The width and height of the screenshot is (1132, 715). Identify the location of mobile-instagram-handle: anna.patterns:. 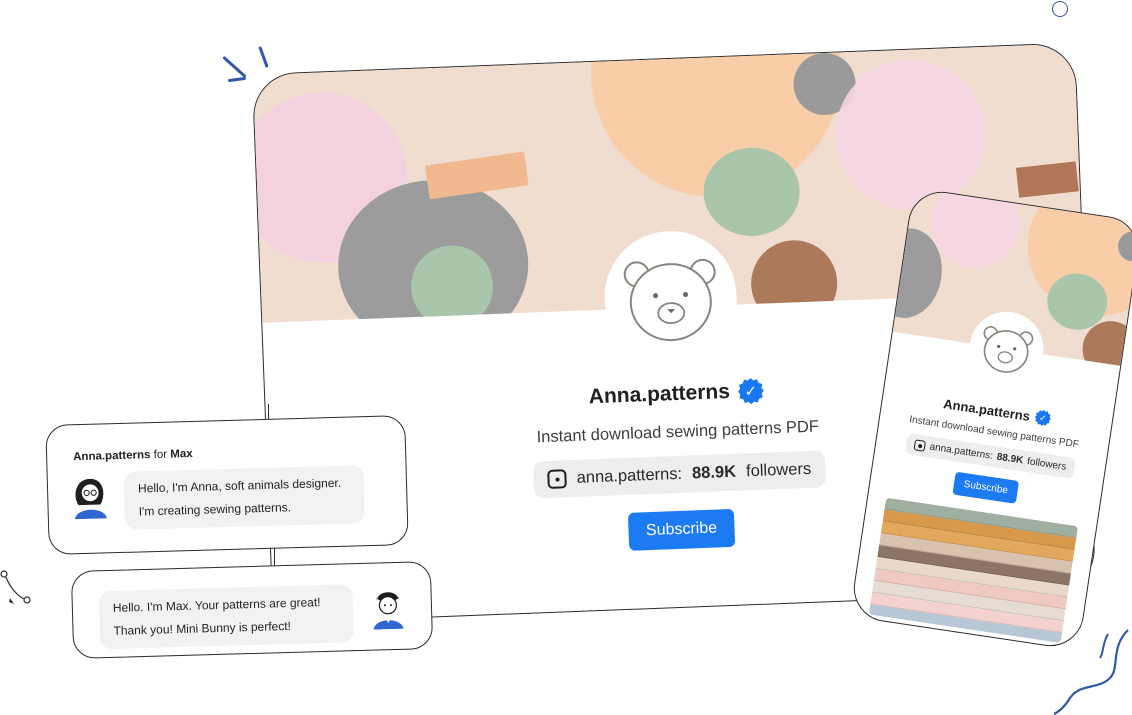
(961, 451).